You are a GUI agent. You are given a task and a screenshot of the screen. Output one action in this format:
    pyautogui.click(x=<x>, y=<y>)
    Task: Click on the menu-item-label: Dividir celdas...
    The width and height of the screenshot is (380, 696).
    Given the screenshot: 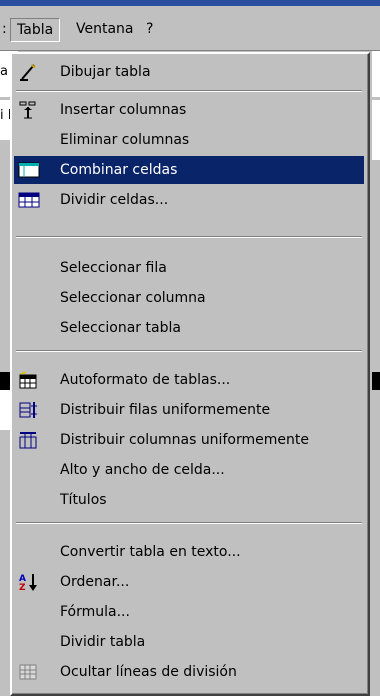 What is the action you would take?
    pyautogui.click(x=114, y=200)
    